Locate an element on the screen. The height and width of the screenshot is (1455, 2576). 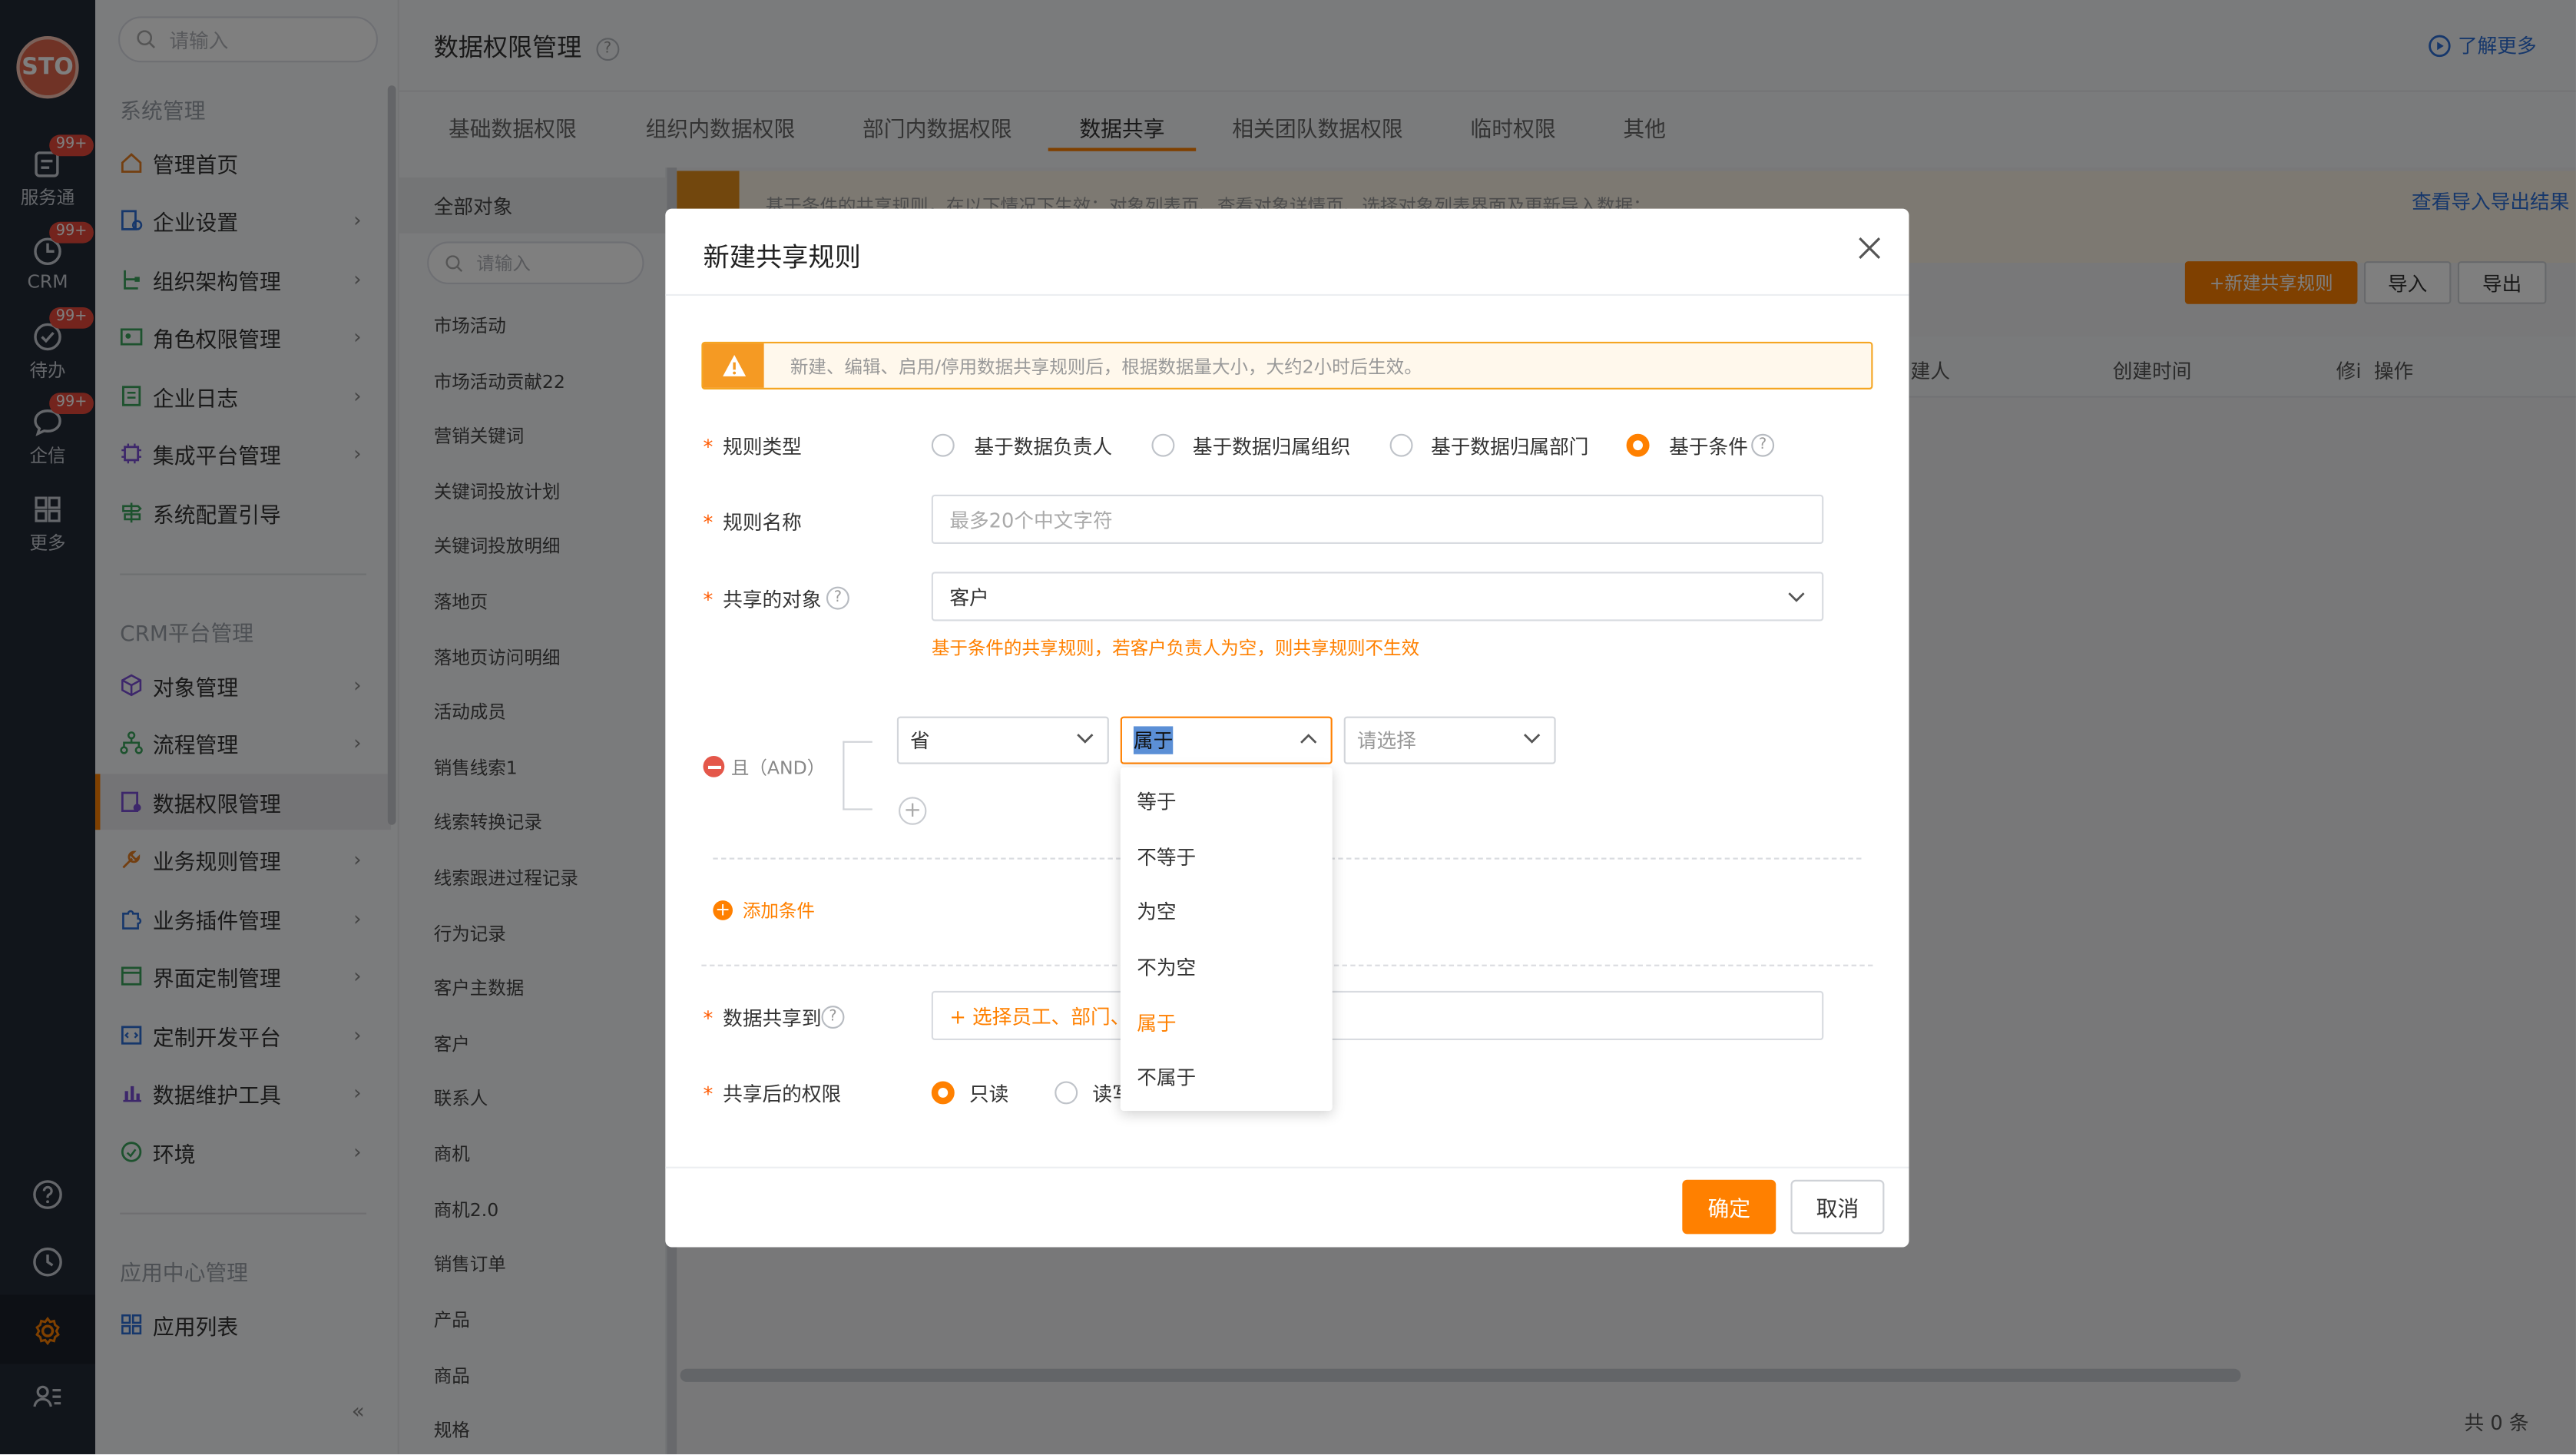
radio-rule-org is located at coordinates (1163, 445).